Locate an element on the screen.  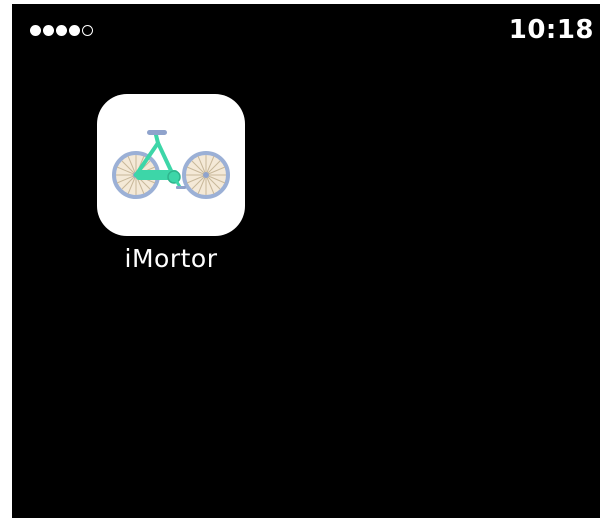
status-time: 10:18 is located at coordinates (551, 30).